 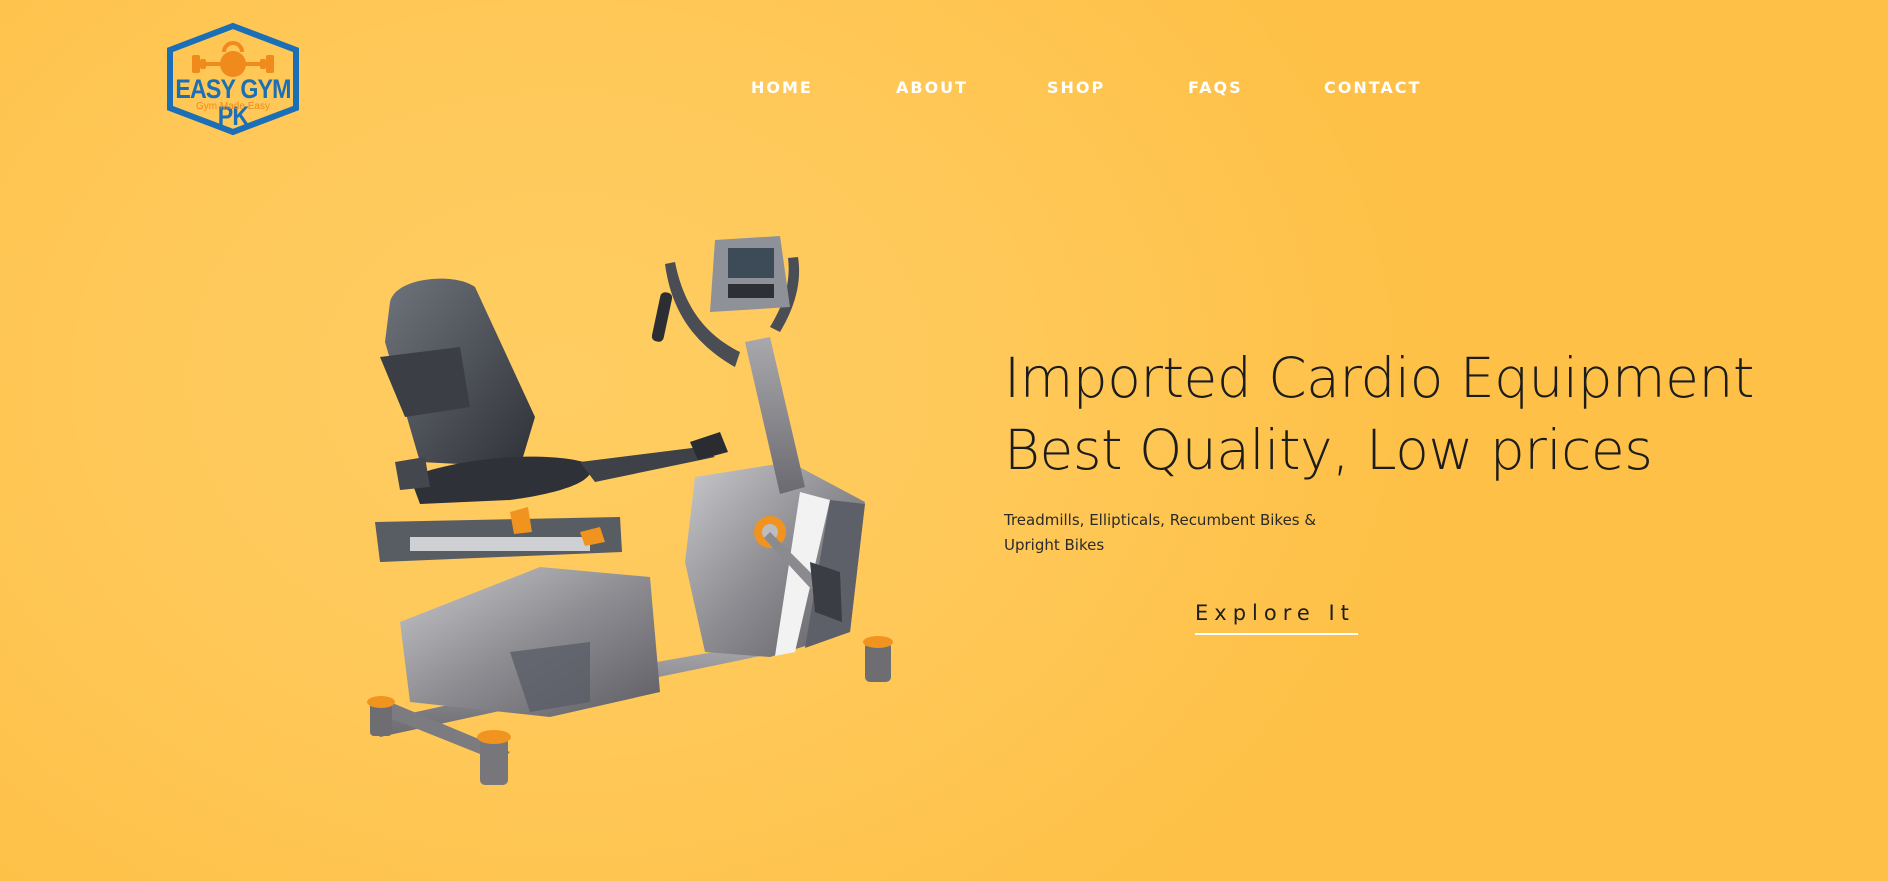 I want to click on nav-item-about: ABOUT, so click(x=932, y=88).